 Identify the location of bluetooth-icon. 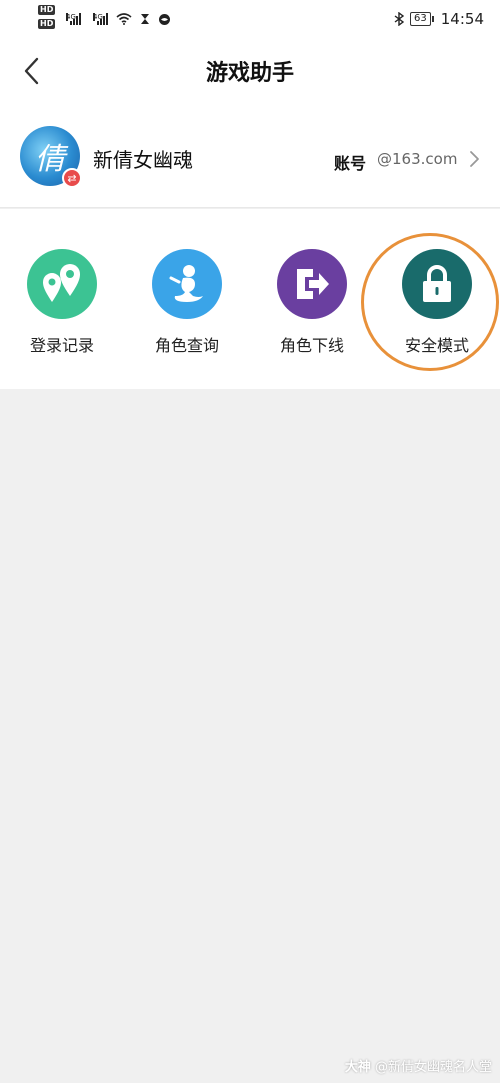
(399, 19).